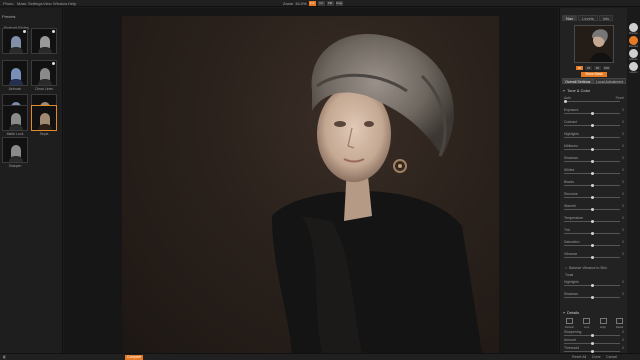 This screenshot has width=640, height=360. Describe the element at coordinates (603, 323) in the screenshot. I see `detail-mode-high: High` at that location.